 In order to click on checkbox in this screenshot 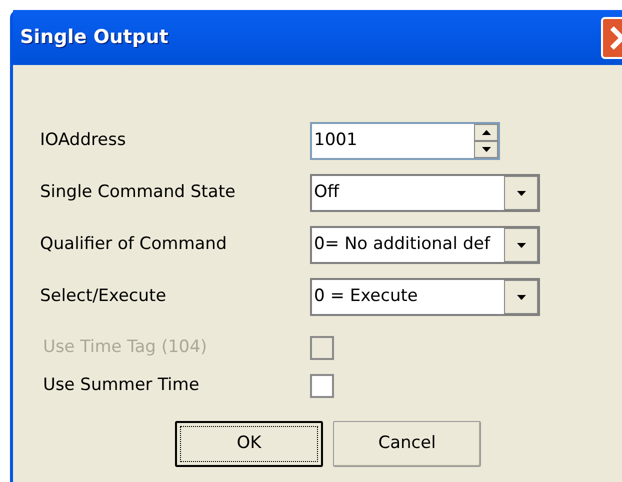, I will do `click(322, 386)`.